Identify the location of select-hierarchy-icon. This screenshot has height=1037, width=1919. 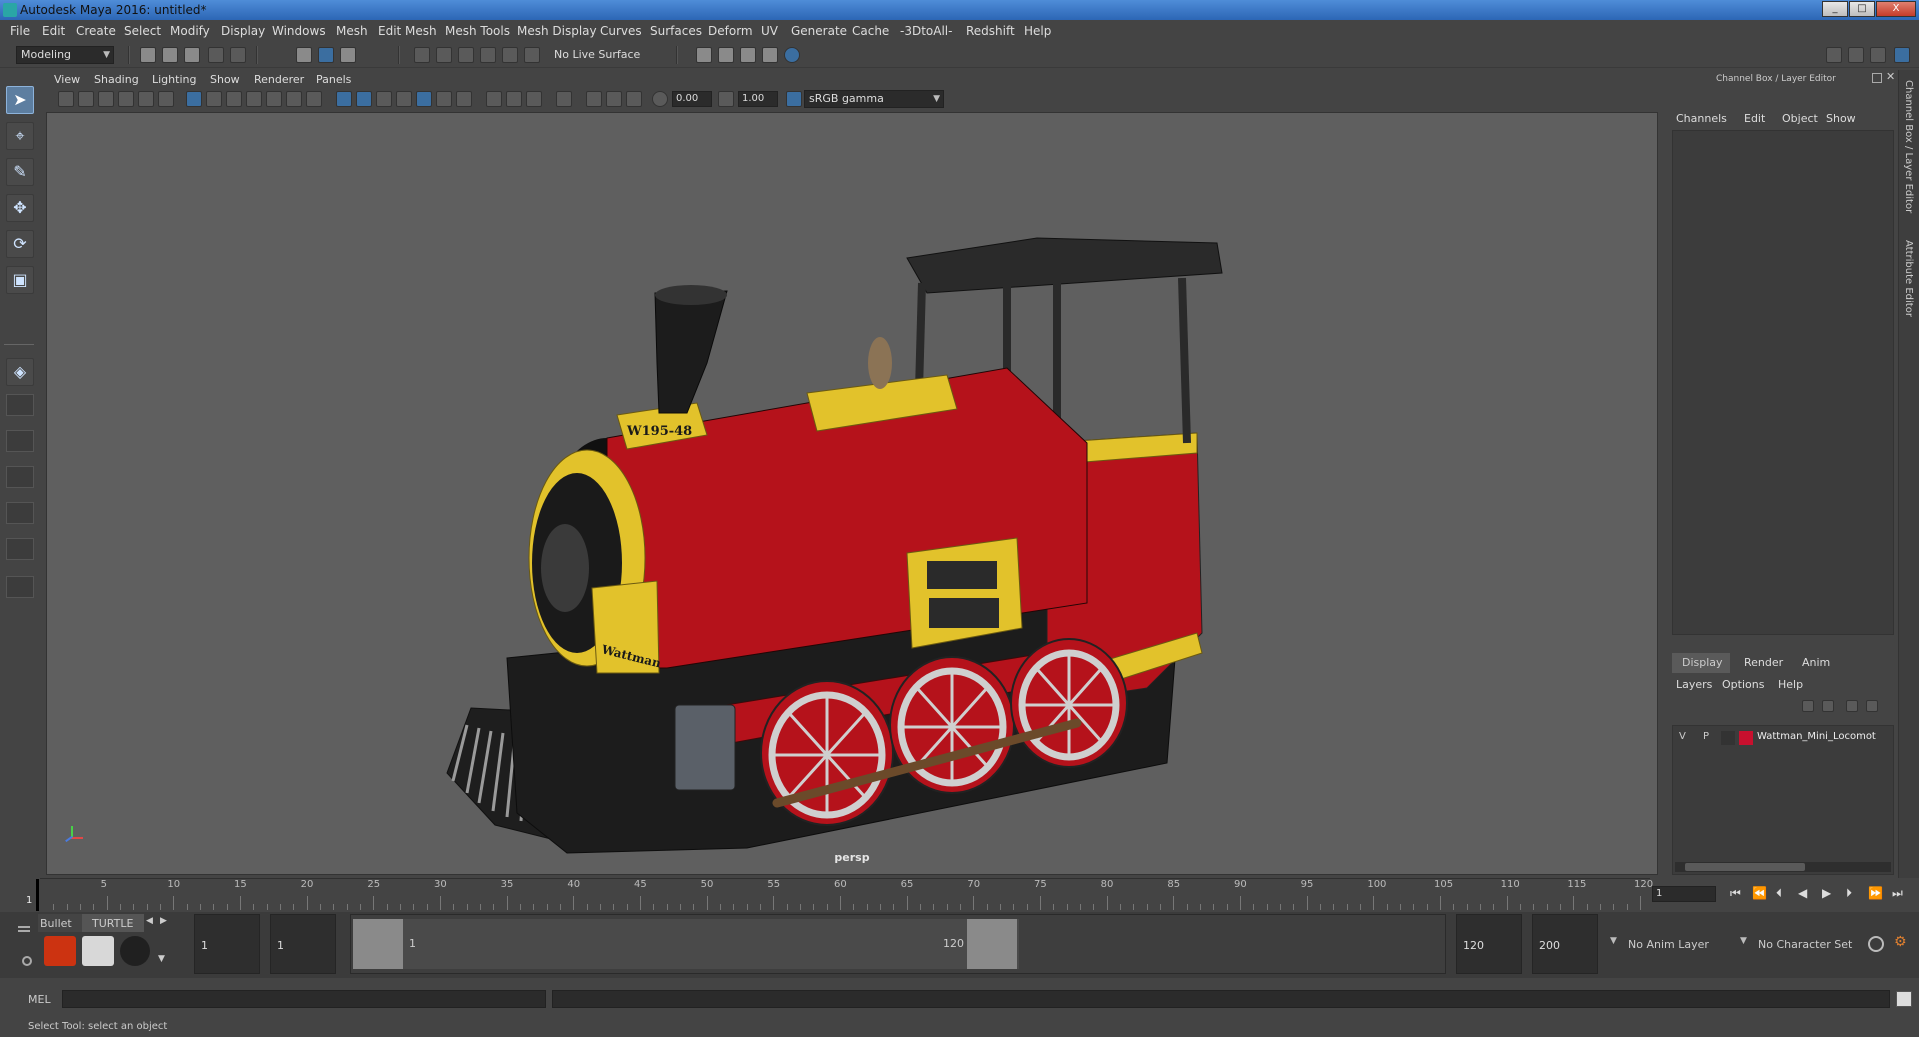
(304, 55).